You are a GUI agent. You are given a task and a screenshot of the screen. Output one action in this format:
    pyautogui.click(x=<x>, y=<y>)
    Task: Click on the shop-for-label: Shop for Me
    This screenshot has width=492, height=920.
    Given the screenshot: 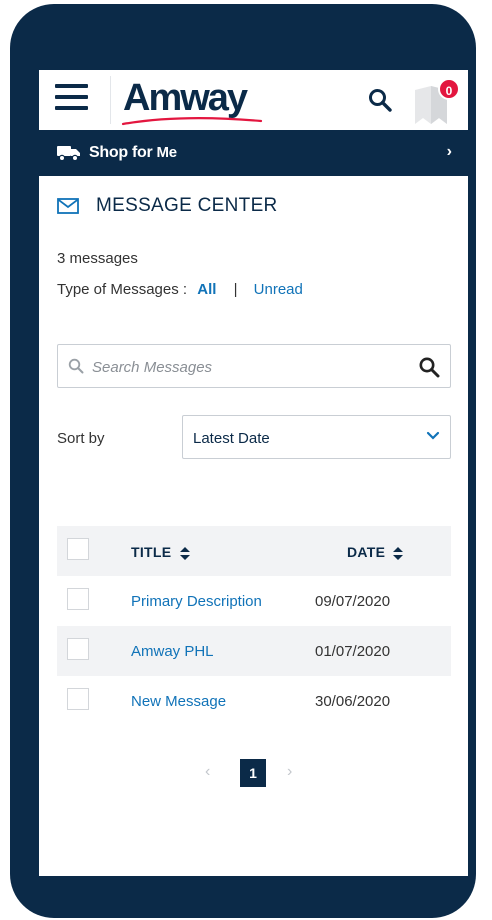 What is the action you would take?
    pyautogui.click(x=133, y=152)
    